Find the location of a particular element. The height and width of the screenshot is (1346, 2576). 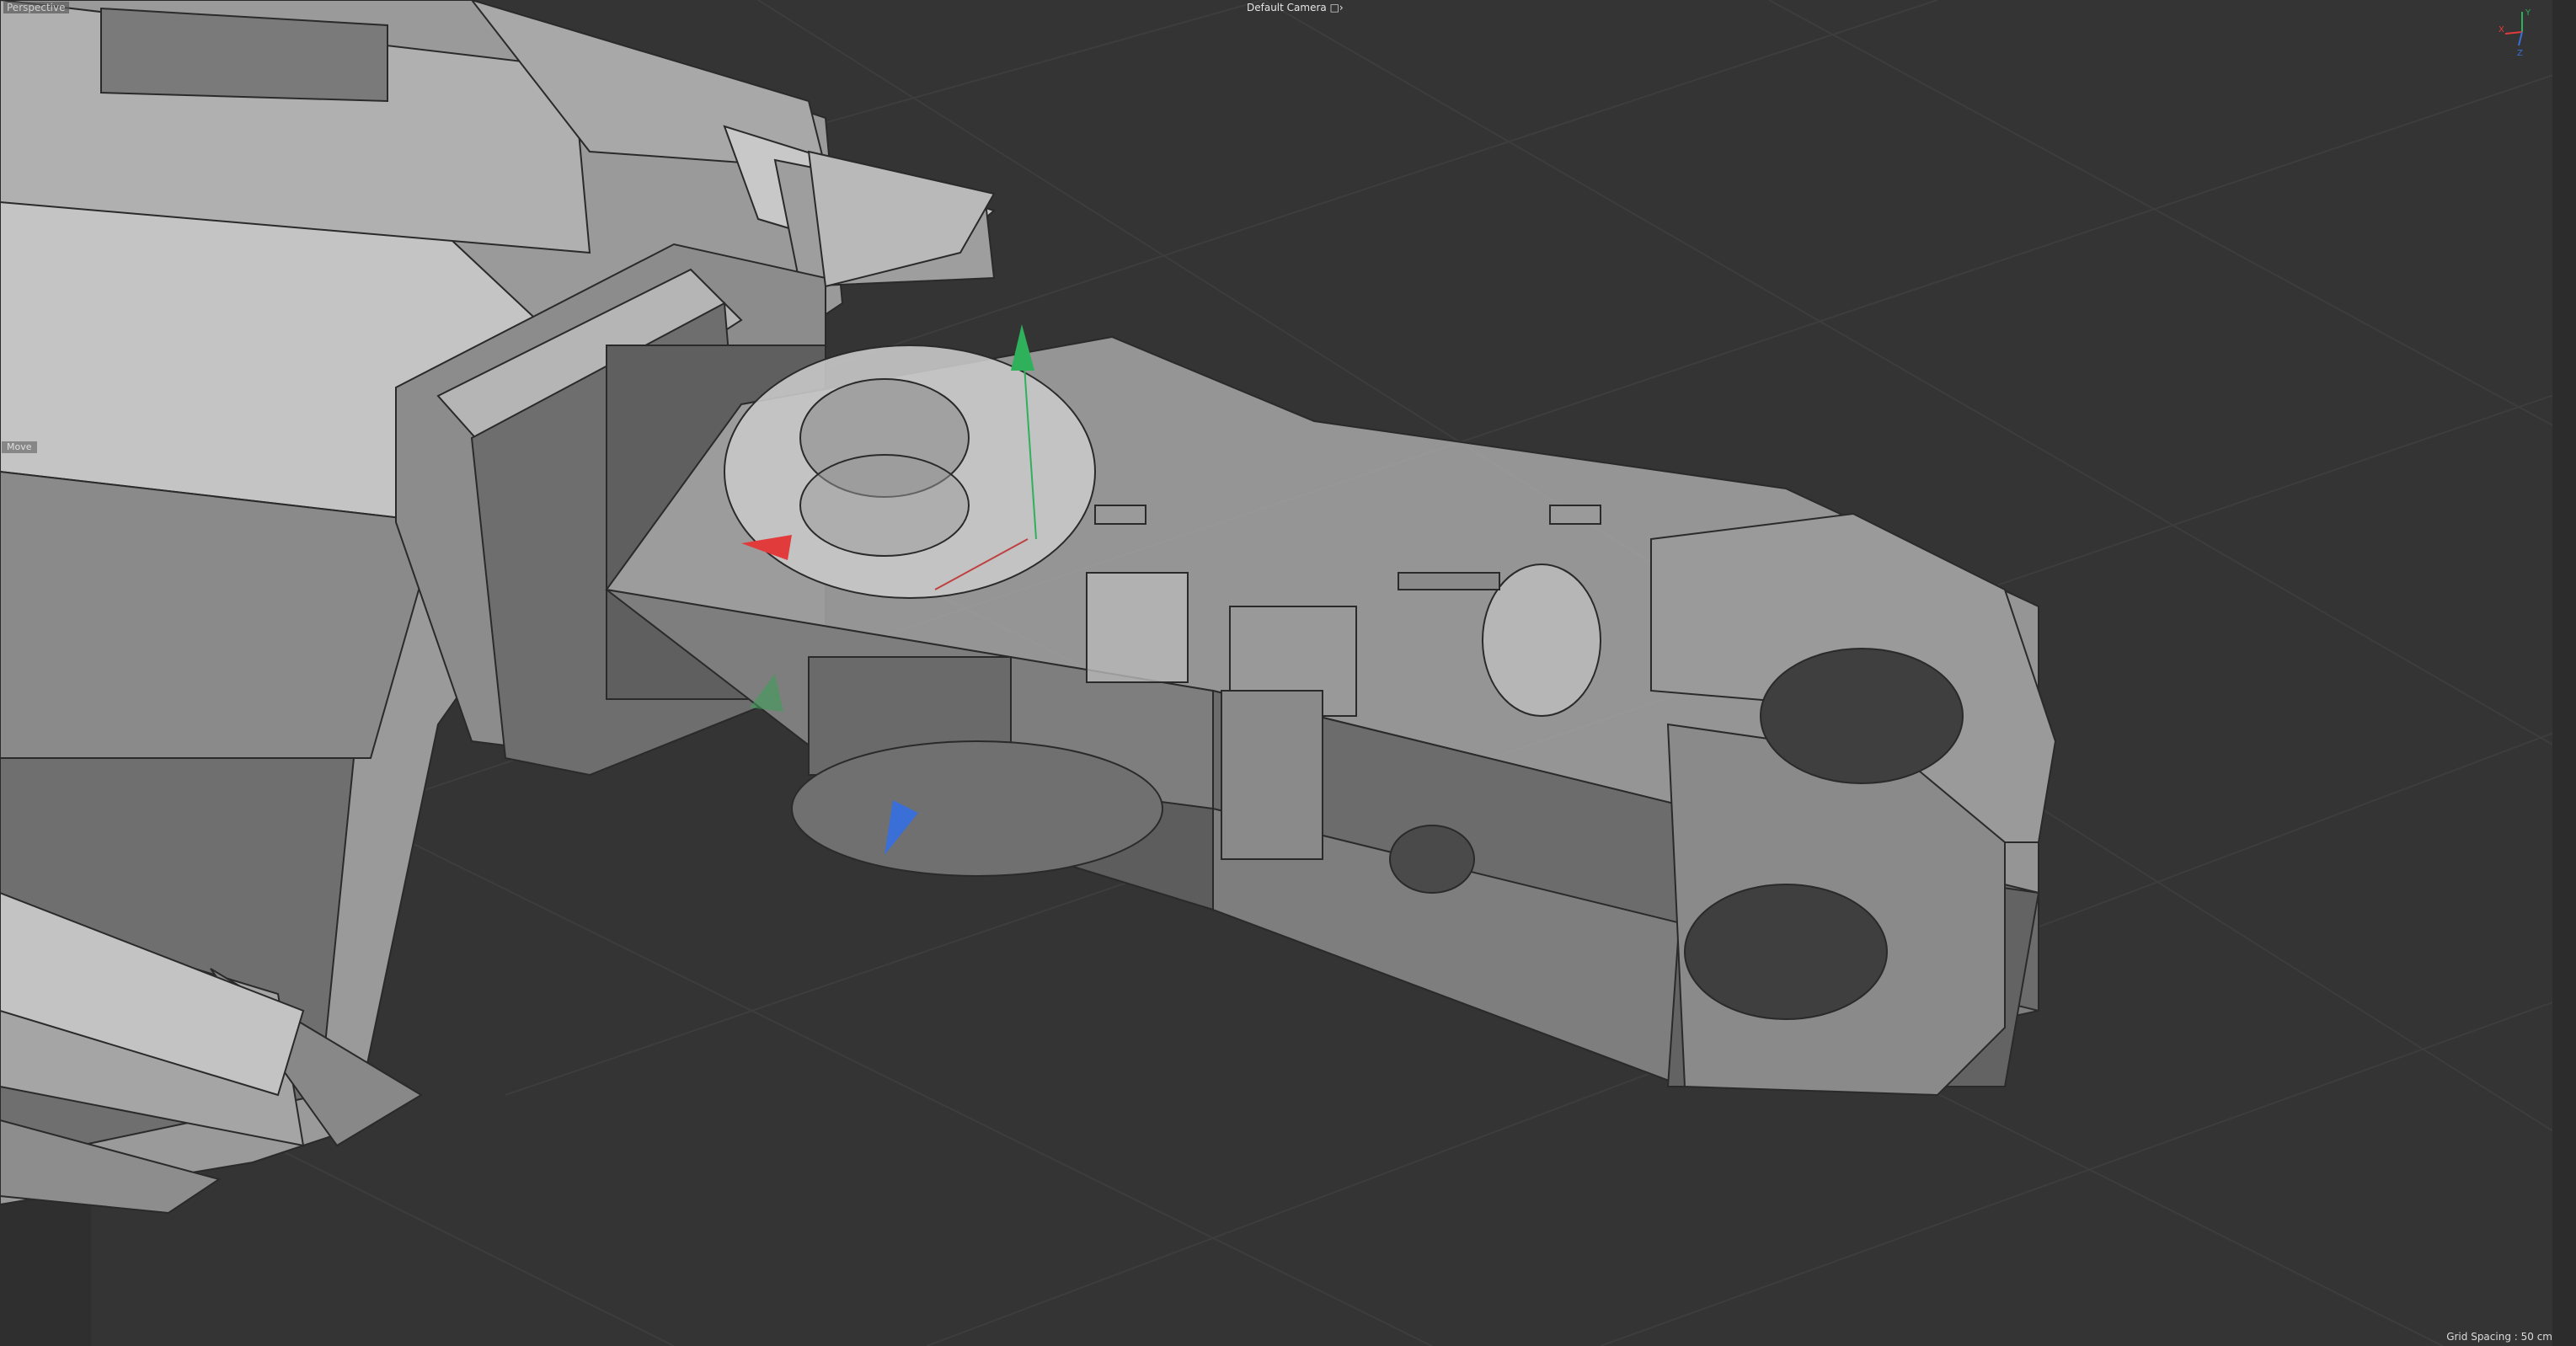

axis-orientation-icon: Y X Z is located at coordinates (2515, 32).